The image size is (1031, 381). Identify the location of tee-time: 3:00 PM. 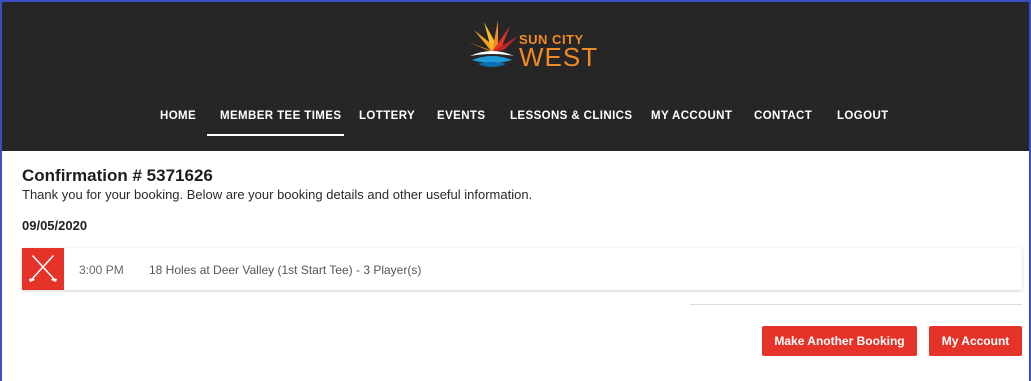
(101, 270).